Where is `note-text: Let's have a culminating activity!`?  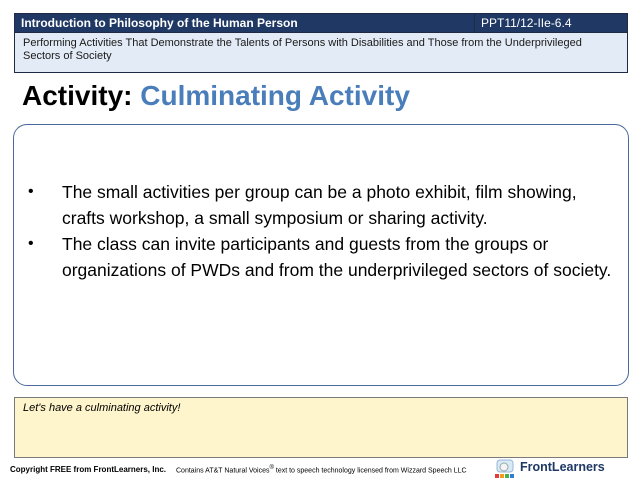 note-text: Let's have a culminating activity! is located at coordinates (102, 408).